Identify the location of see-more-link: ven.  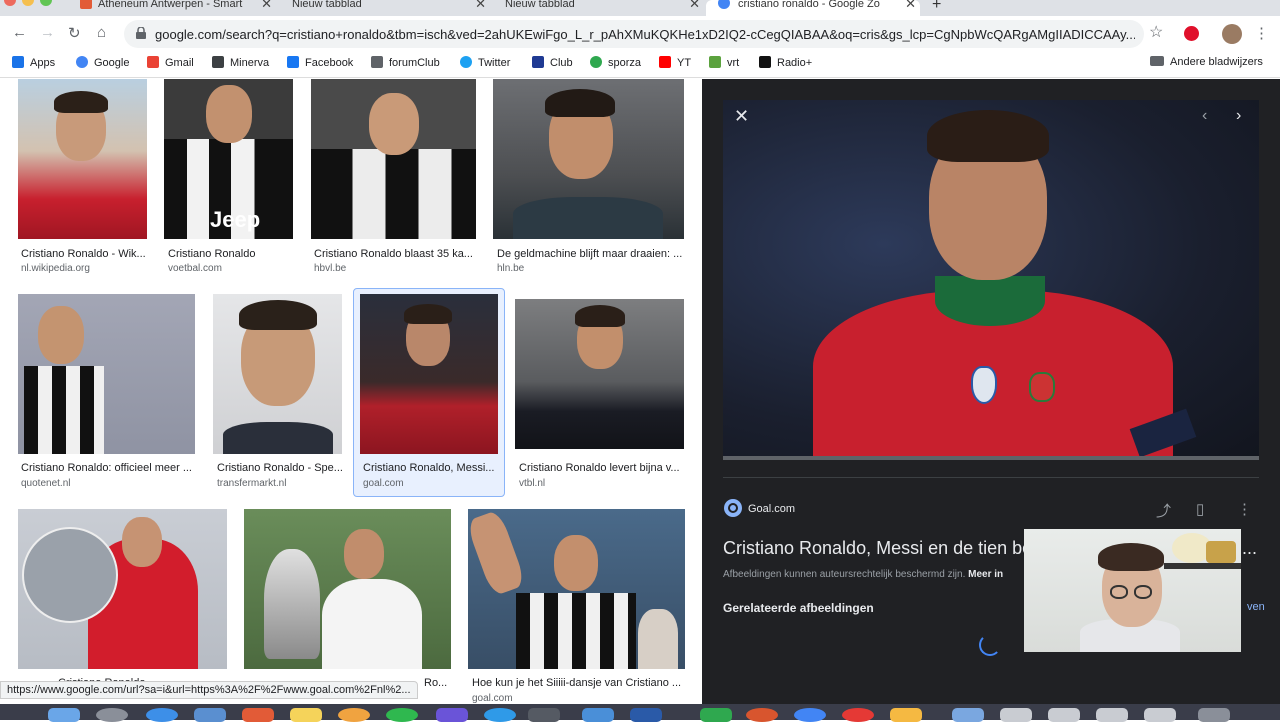
(1256, 607).